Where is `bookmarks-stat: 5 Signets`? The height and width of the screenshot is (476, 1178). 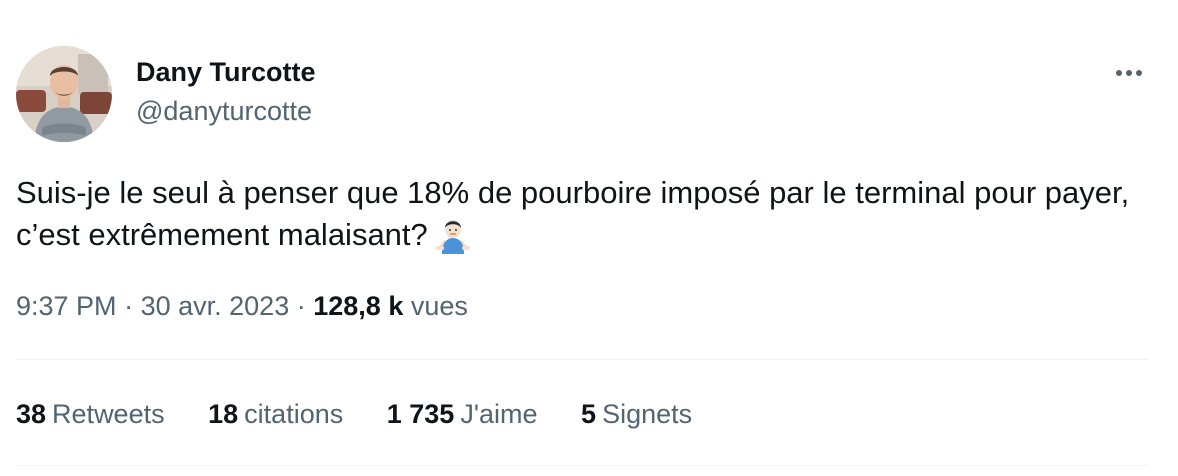 bookmarks-stat: 5 Signets is located at coordinates (636, 414).